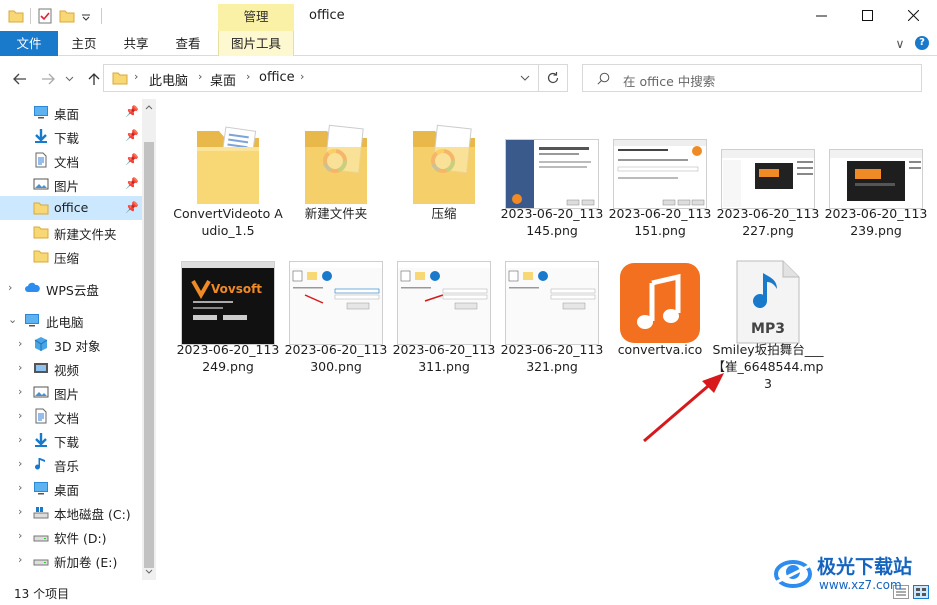  I want to click on file-thumbnail, so click(660, 297).